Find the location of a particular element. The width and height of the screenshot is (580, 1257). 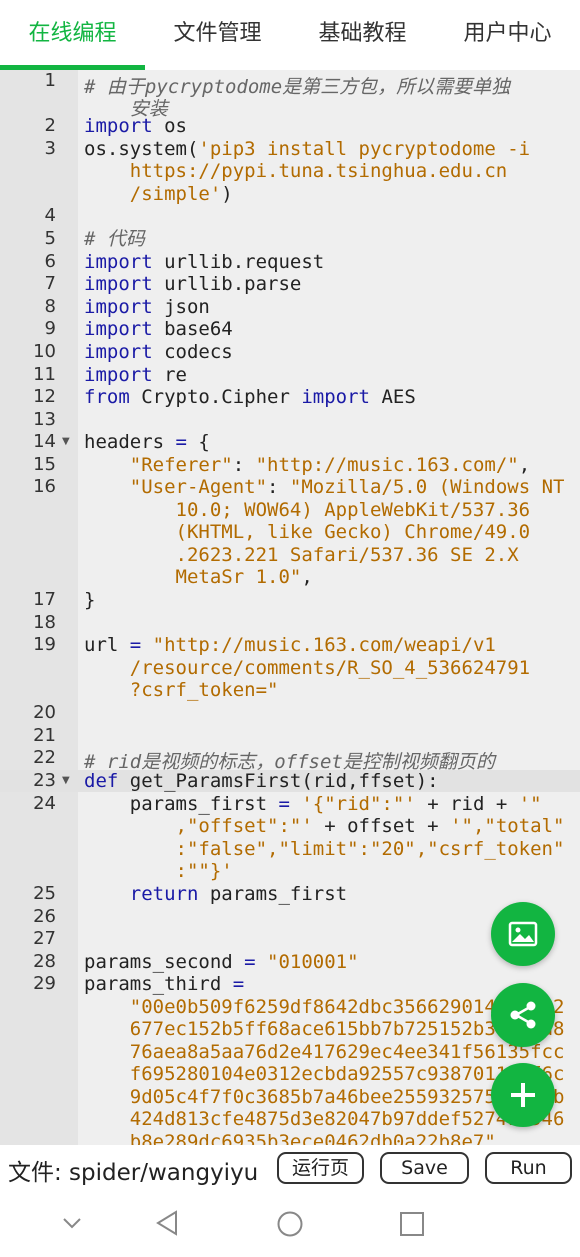

code-string: "http://music.163.com/" is located at coordinates (387, 465).